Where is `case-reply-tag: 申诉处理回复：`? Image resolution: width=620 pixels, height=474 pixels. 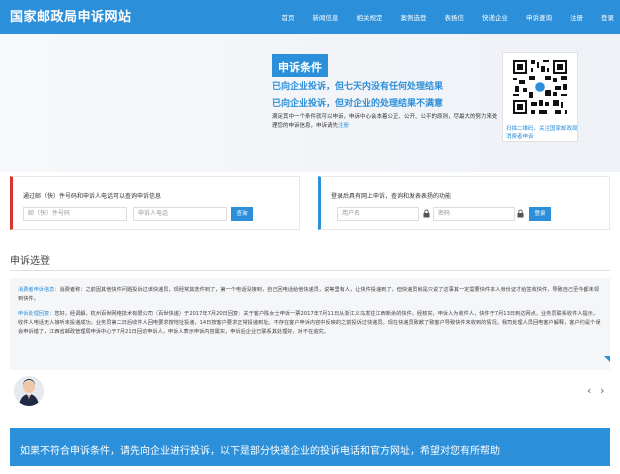
case-reply-tag: 申诉处理回复： is located at coordinates (36, 314).